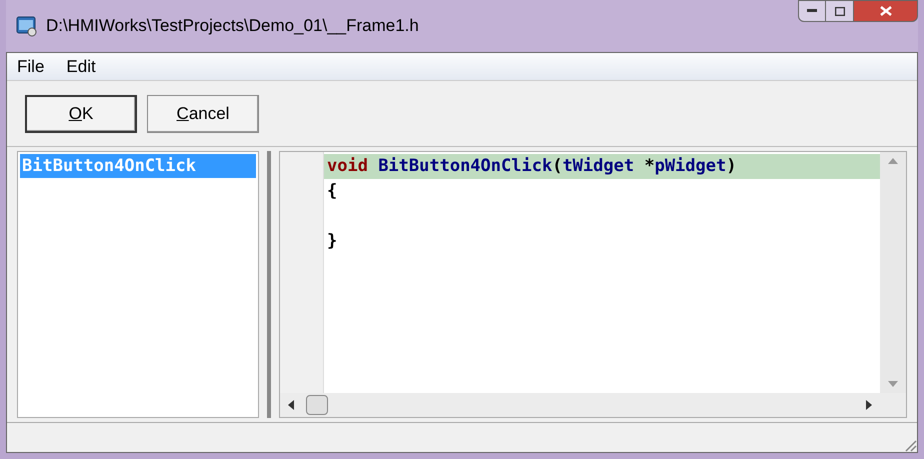 Image resolution: width=924 pixels, height=459 pixels. What do you see at coordinates (81, 113) in the screenshot?
I see `dialog-button: OK` at bounding box center [81, 113].